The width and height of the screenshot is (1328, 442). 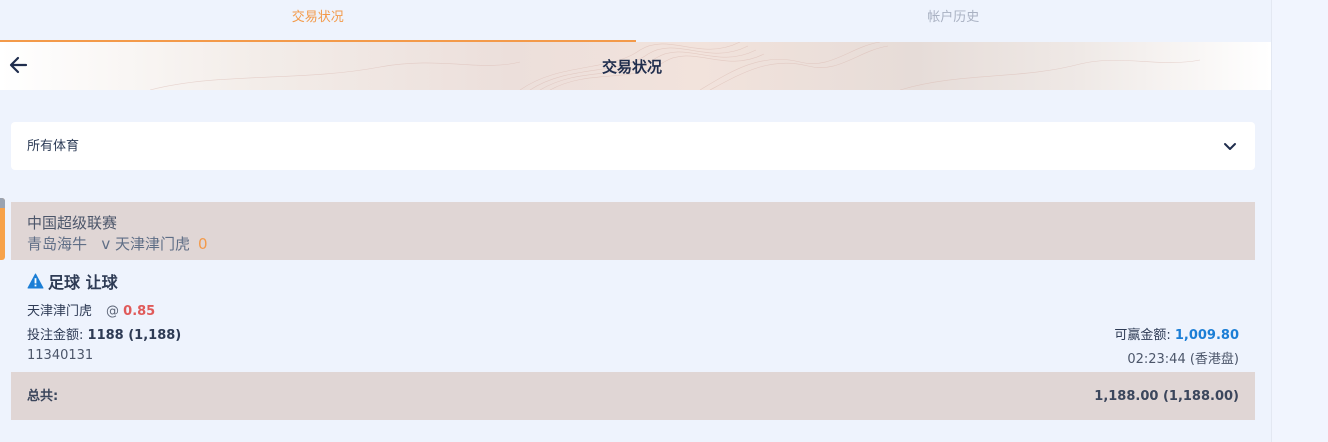 I want to click on sport-filter-value: 所有体育, so click(x=53, y=146).